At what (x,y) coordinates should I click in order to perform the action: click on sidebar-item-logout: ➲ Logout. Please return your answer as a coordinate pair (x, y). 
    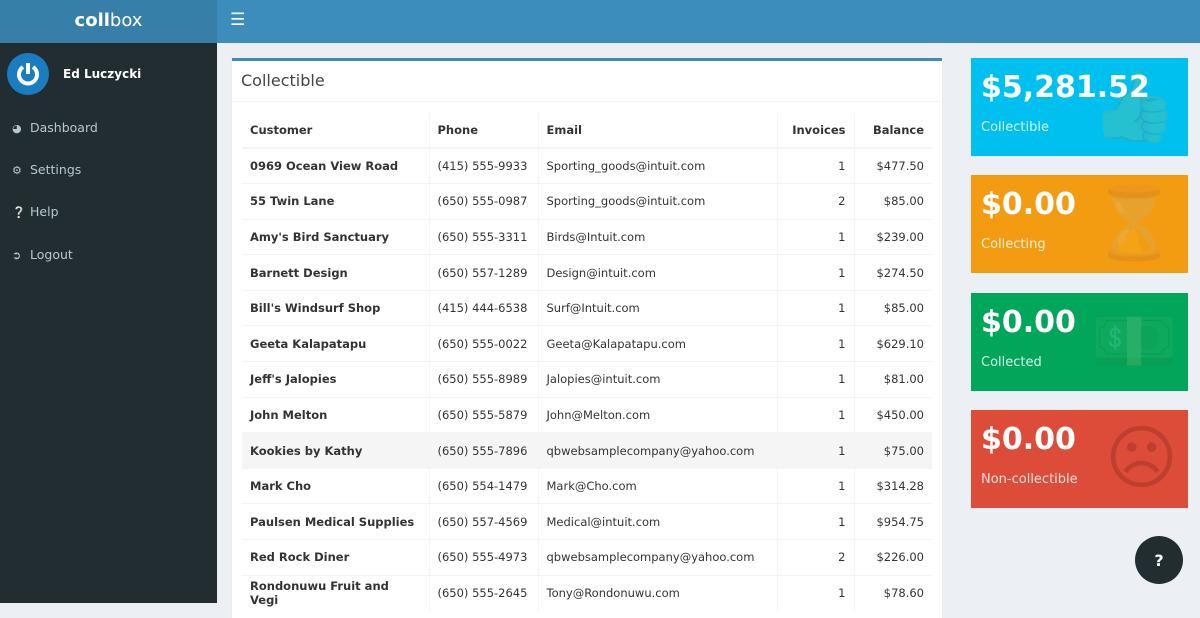
    Looking at the image, I should click on (42, 254).